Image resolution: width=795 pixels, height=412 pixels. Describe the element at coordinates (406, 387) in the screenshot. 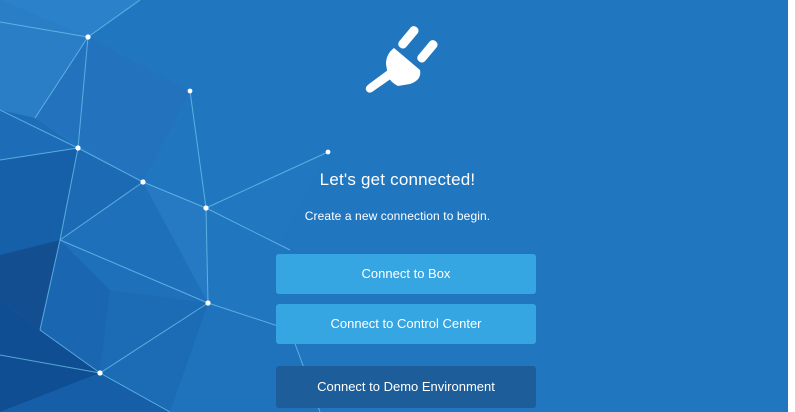

I see `connect-to-demo-environment-button: Connect to Demo Environment` at that location.